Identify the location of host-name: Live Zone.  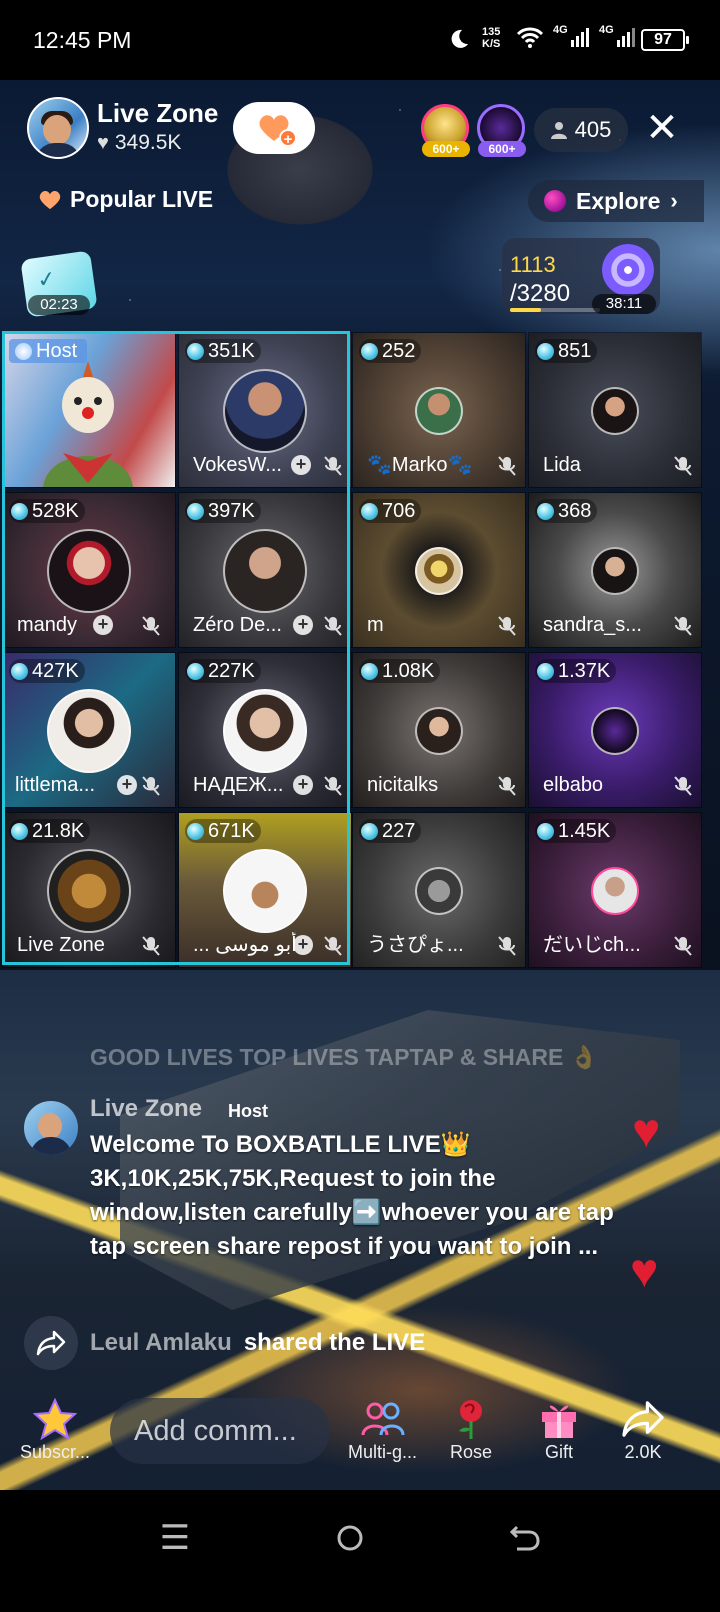
(157, 113).